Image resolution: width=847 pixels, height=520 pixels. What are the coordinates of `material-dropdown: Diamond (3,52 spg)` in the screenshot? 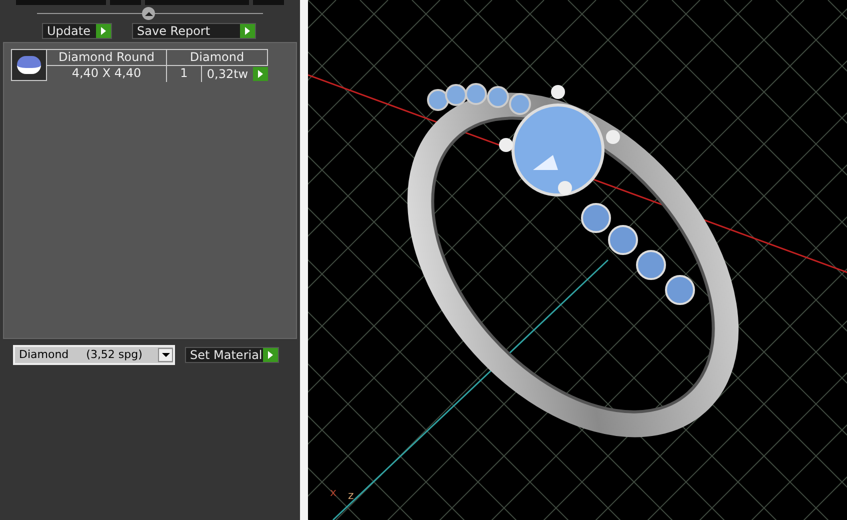 It's located at (94, 355).